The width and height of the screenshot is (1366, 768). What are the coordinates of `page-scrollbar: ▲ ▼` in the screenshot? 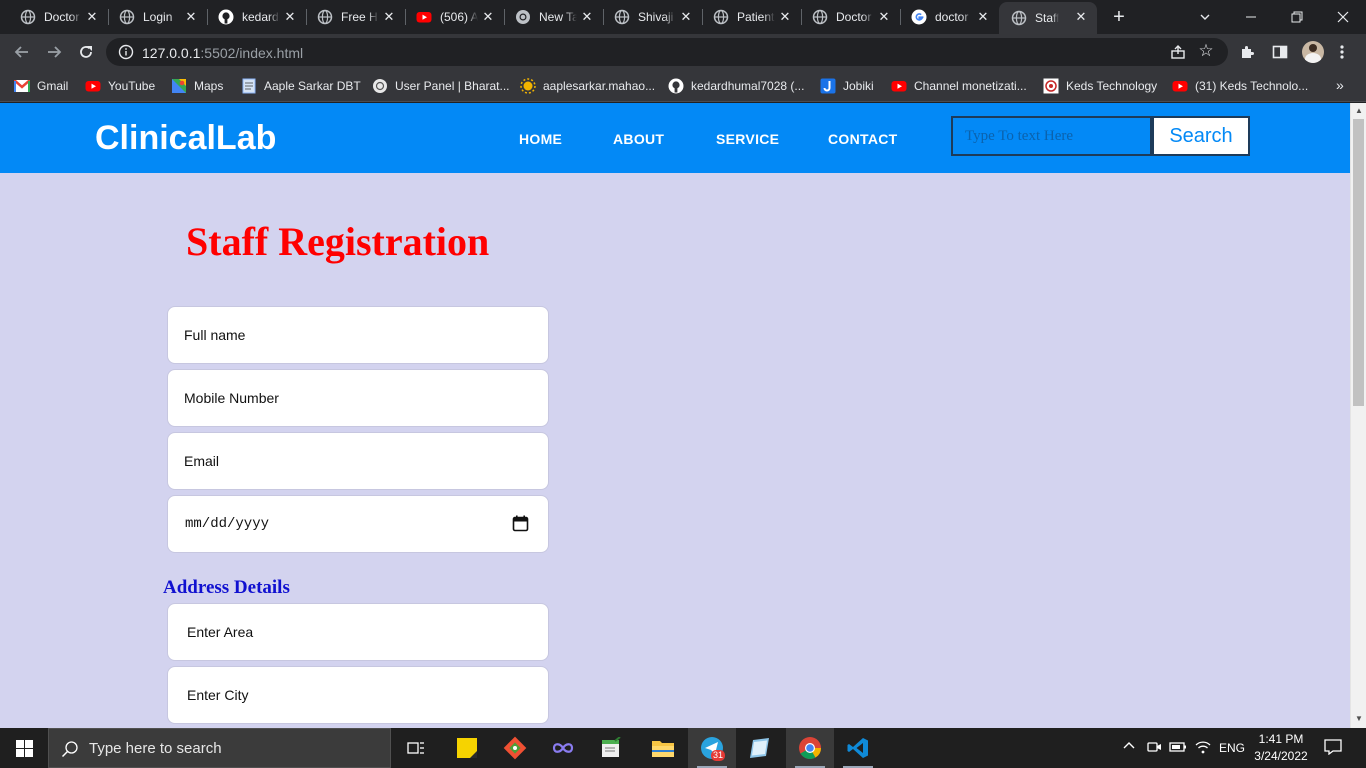 It's located at (1358, 415).